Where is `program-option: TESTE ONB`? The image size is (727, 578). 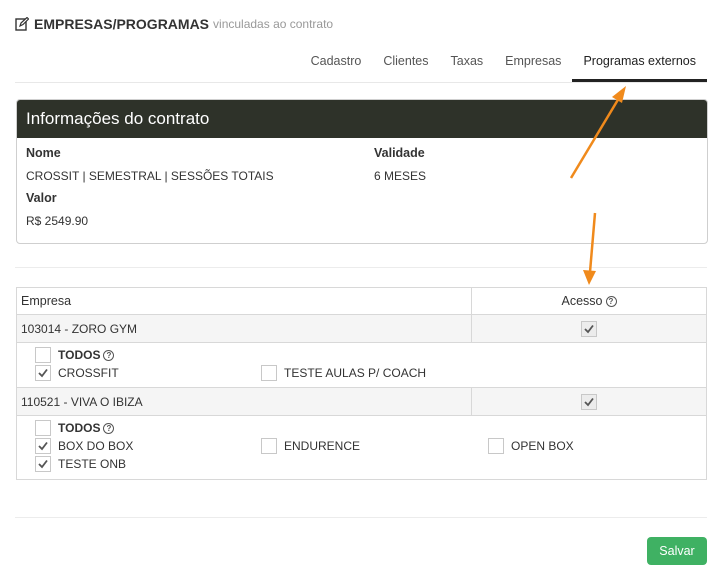
program-option: TESTE ONB is located at coordinates (80, 464).